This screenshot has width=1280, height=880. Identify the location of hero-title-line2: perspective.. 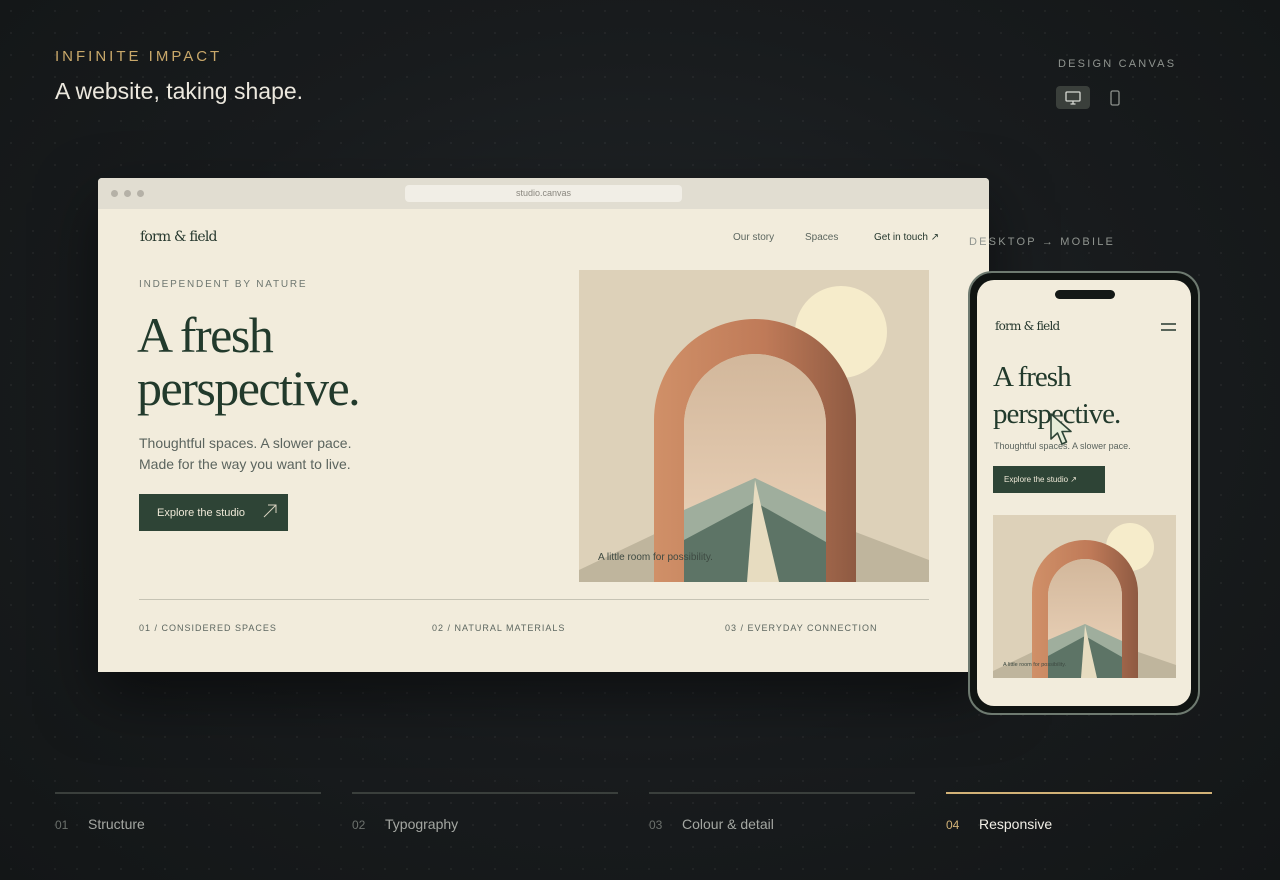
(249, 388).